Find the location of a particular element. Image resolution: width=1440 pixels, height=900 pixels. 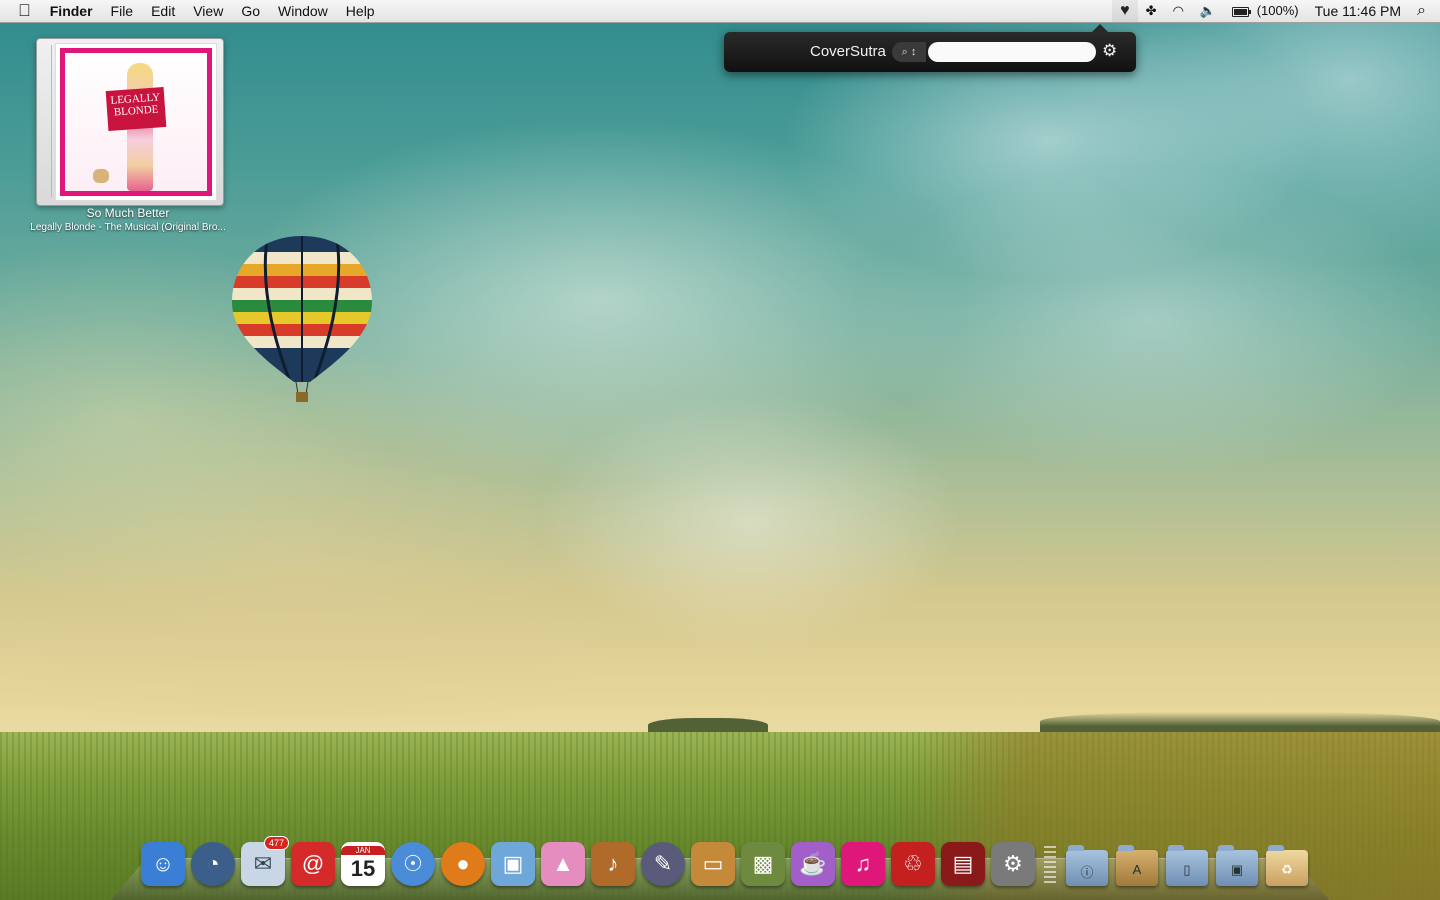

dashboard-dock-icon: ◔ is located at coordinates (213, 864).